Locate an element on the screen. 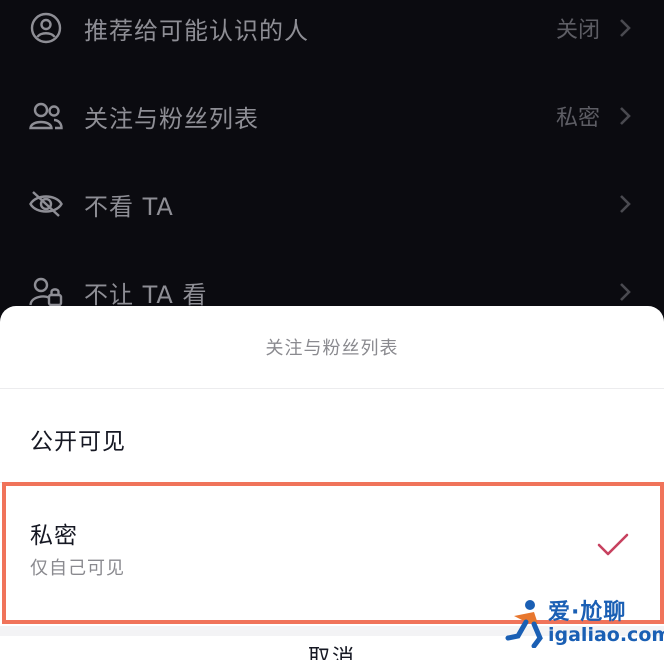 The image size is (664, 660). settings-row-follow-list: 关注与粉丝列表 私密 is located at coordinates (332, 116).